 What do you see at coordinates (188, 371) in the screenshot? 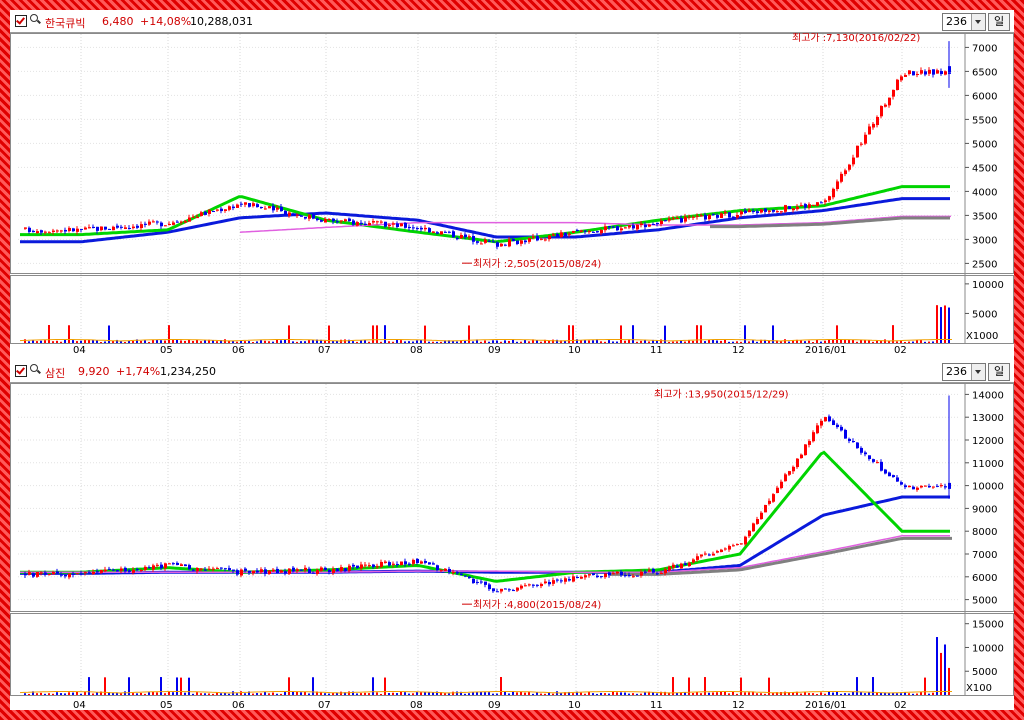
I see `stock-volume: 1,234,250` at bounding box center [188, 371].